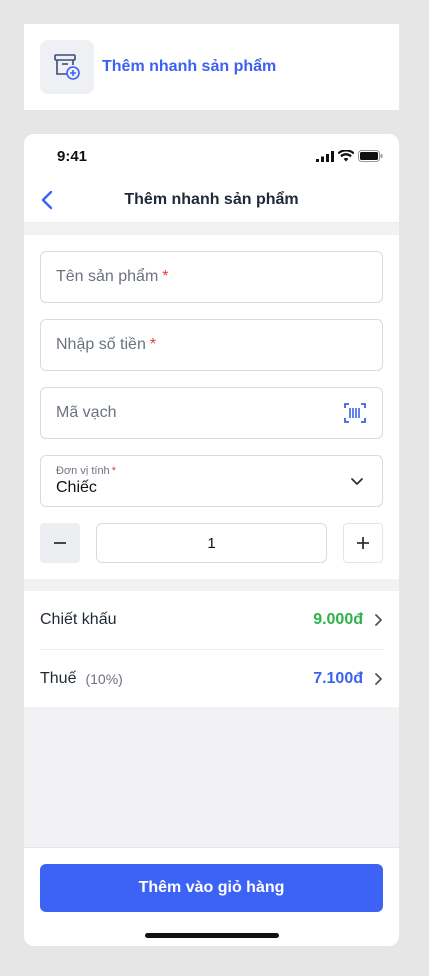  I want to click on signal-icon, so click(325, 156).